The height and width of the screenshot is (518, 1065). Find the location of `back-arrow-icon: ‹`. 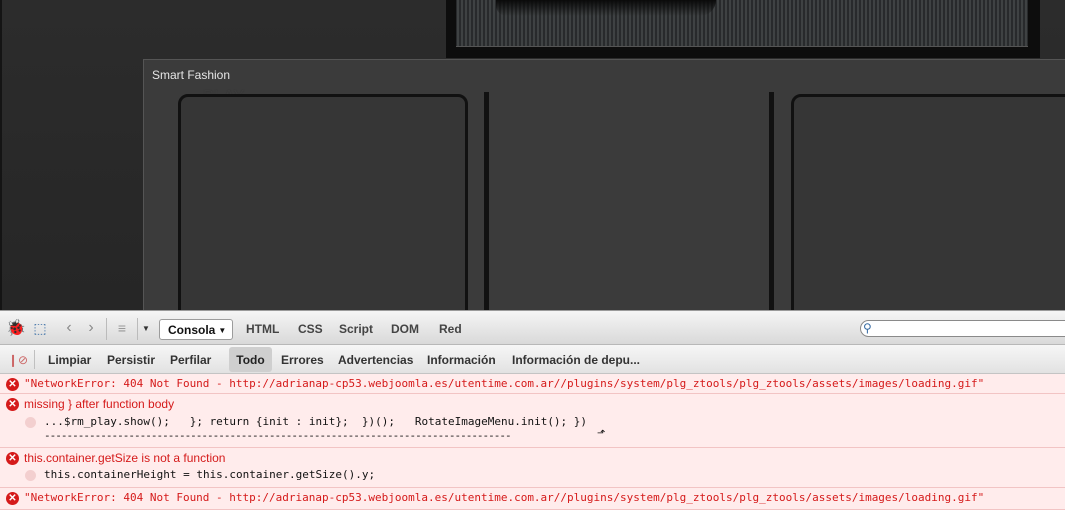

back-arrow-icon: ‹ is located at coordinates (69, 327).